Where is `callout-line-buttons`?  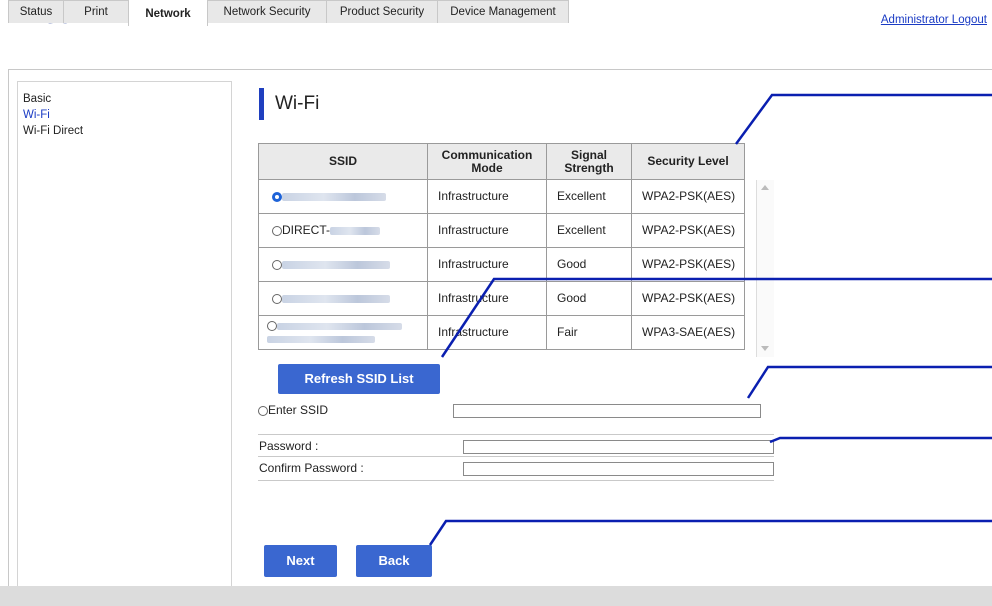 callout-line-buttons is located at coordinates (710, 532).